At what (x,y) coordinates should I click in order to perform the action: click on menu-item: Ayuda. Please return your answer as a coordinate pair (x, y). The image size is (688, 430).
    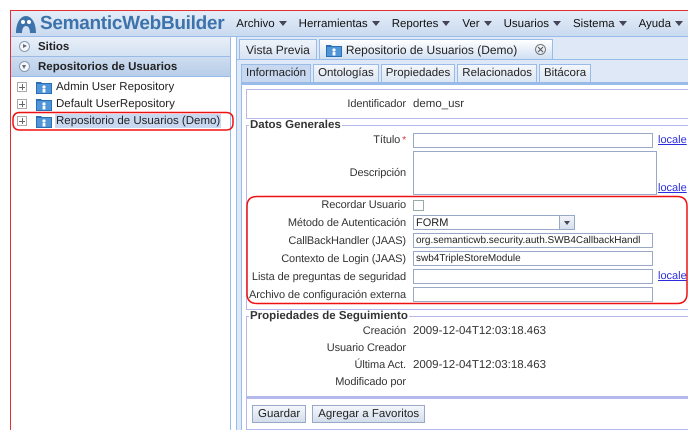
    Looking at the image, I should click on (660, 24).